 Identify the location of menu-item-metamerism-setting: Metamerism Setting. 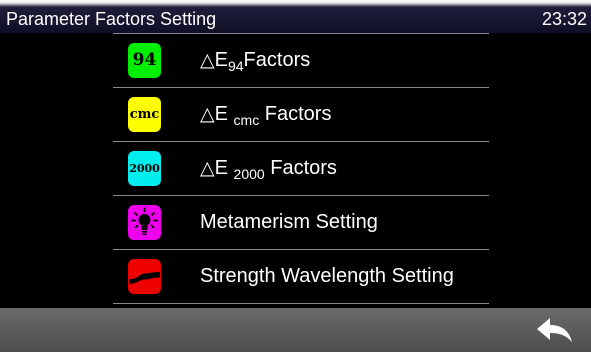
(301, 223).